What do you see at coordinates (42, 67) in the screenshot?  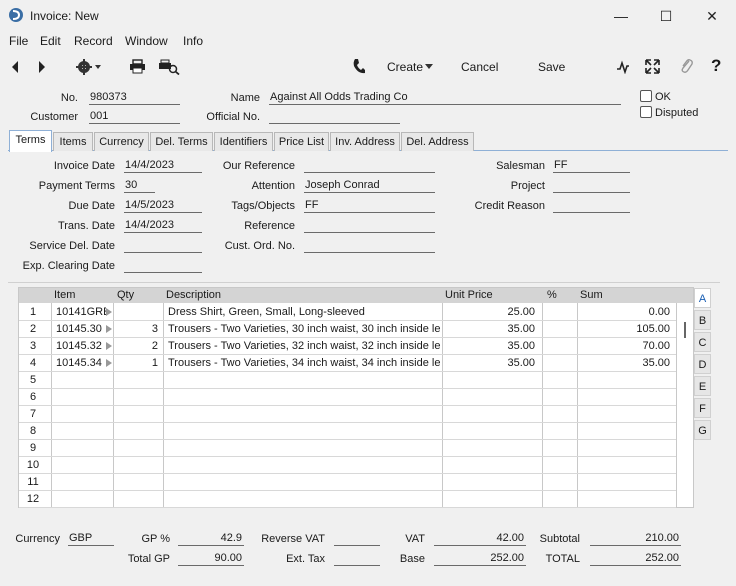 I see `next-record-icon` at bounding box center [42, 67].